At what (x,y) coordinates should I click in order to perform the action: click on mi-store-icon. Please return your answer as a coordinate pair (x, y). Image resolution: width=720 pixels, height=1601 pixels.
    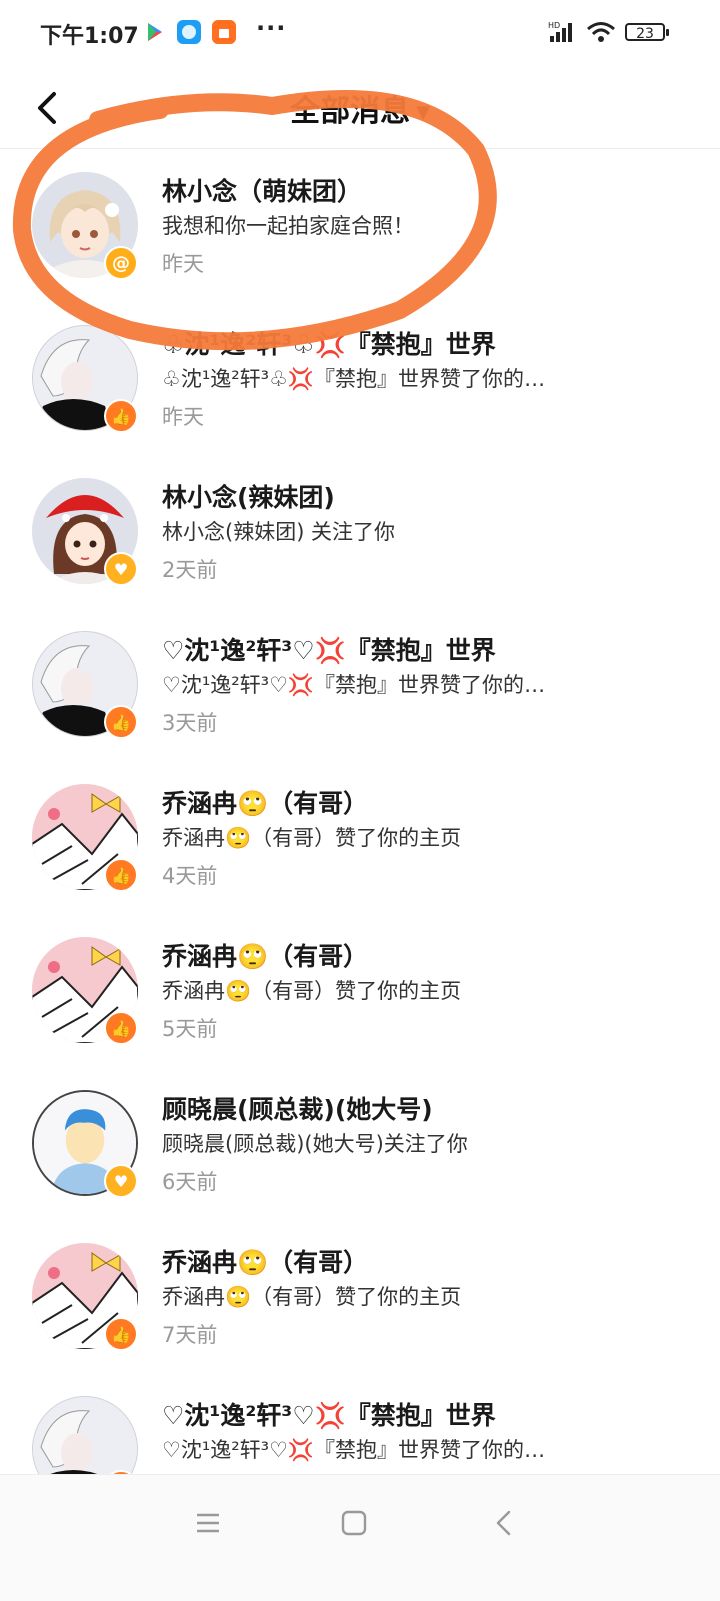
    Looking at the image, I should click on (224, 32).